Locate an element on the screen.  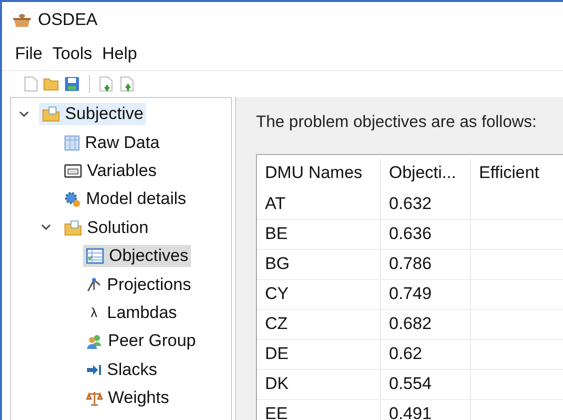
table-cell: 0.749 is located at coordinates (426, 294).